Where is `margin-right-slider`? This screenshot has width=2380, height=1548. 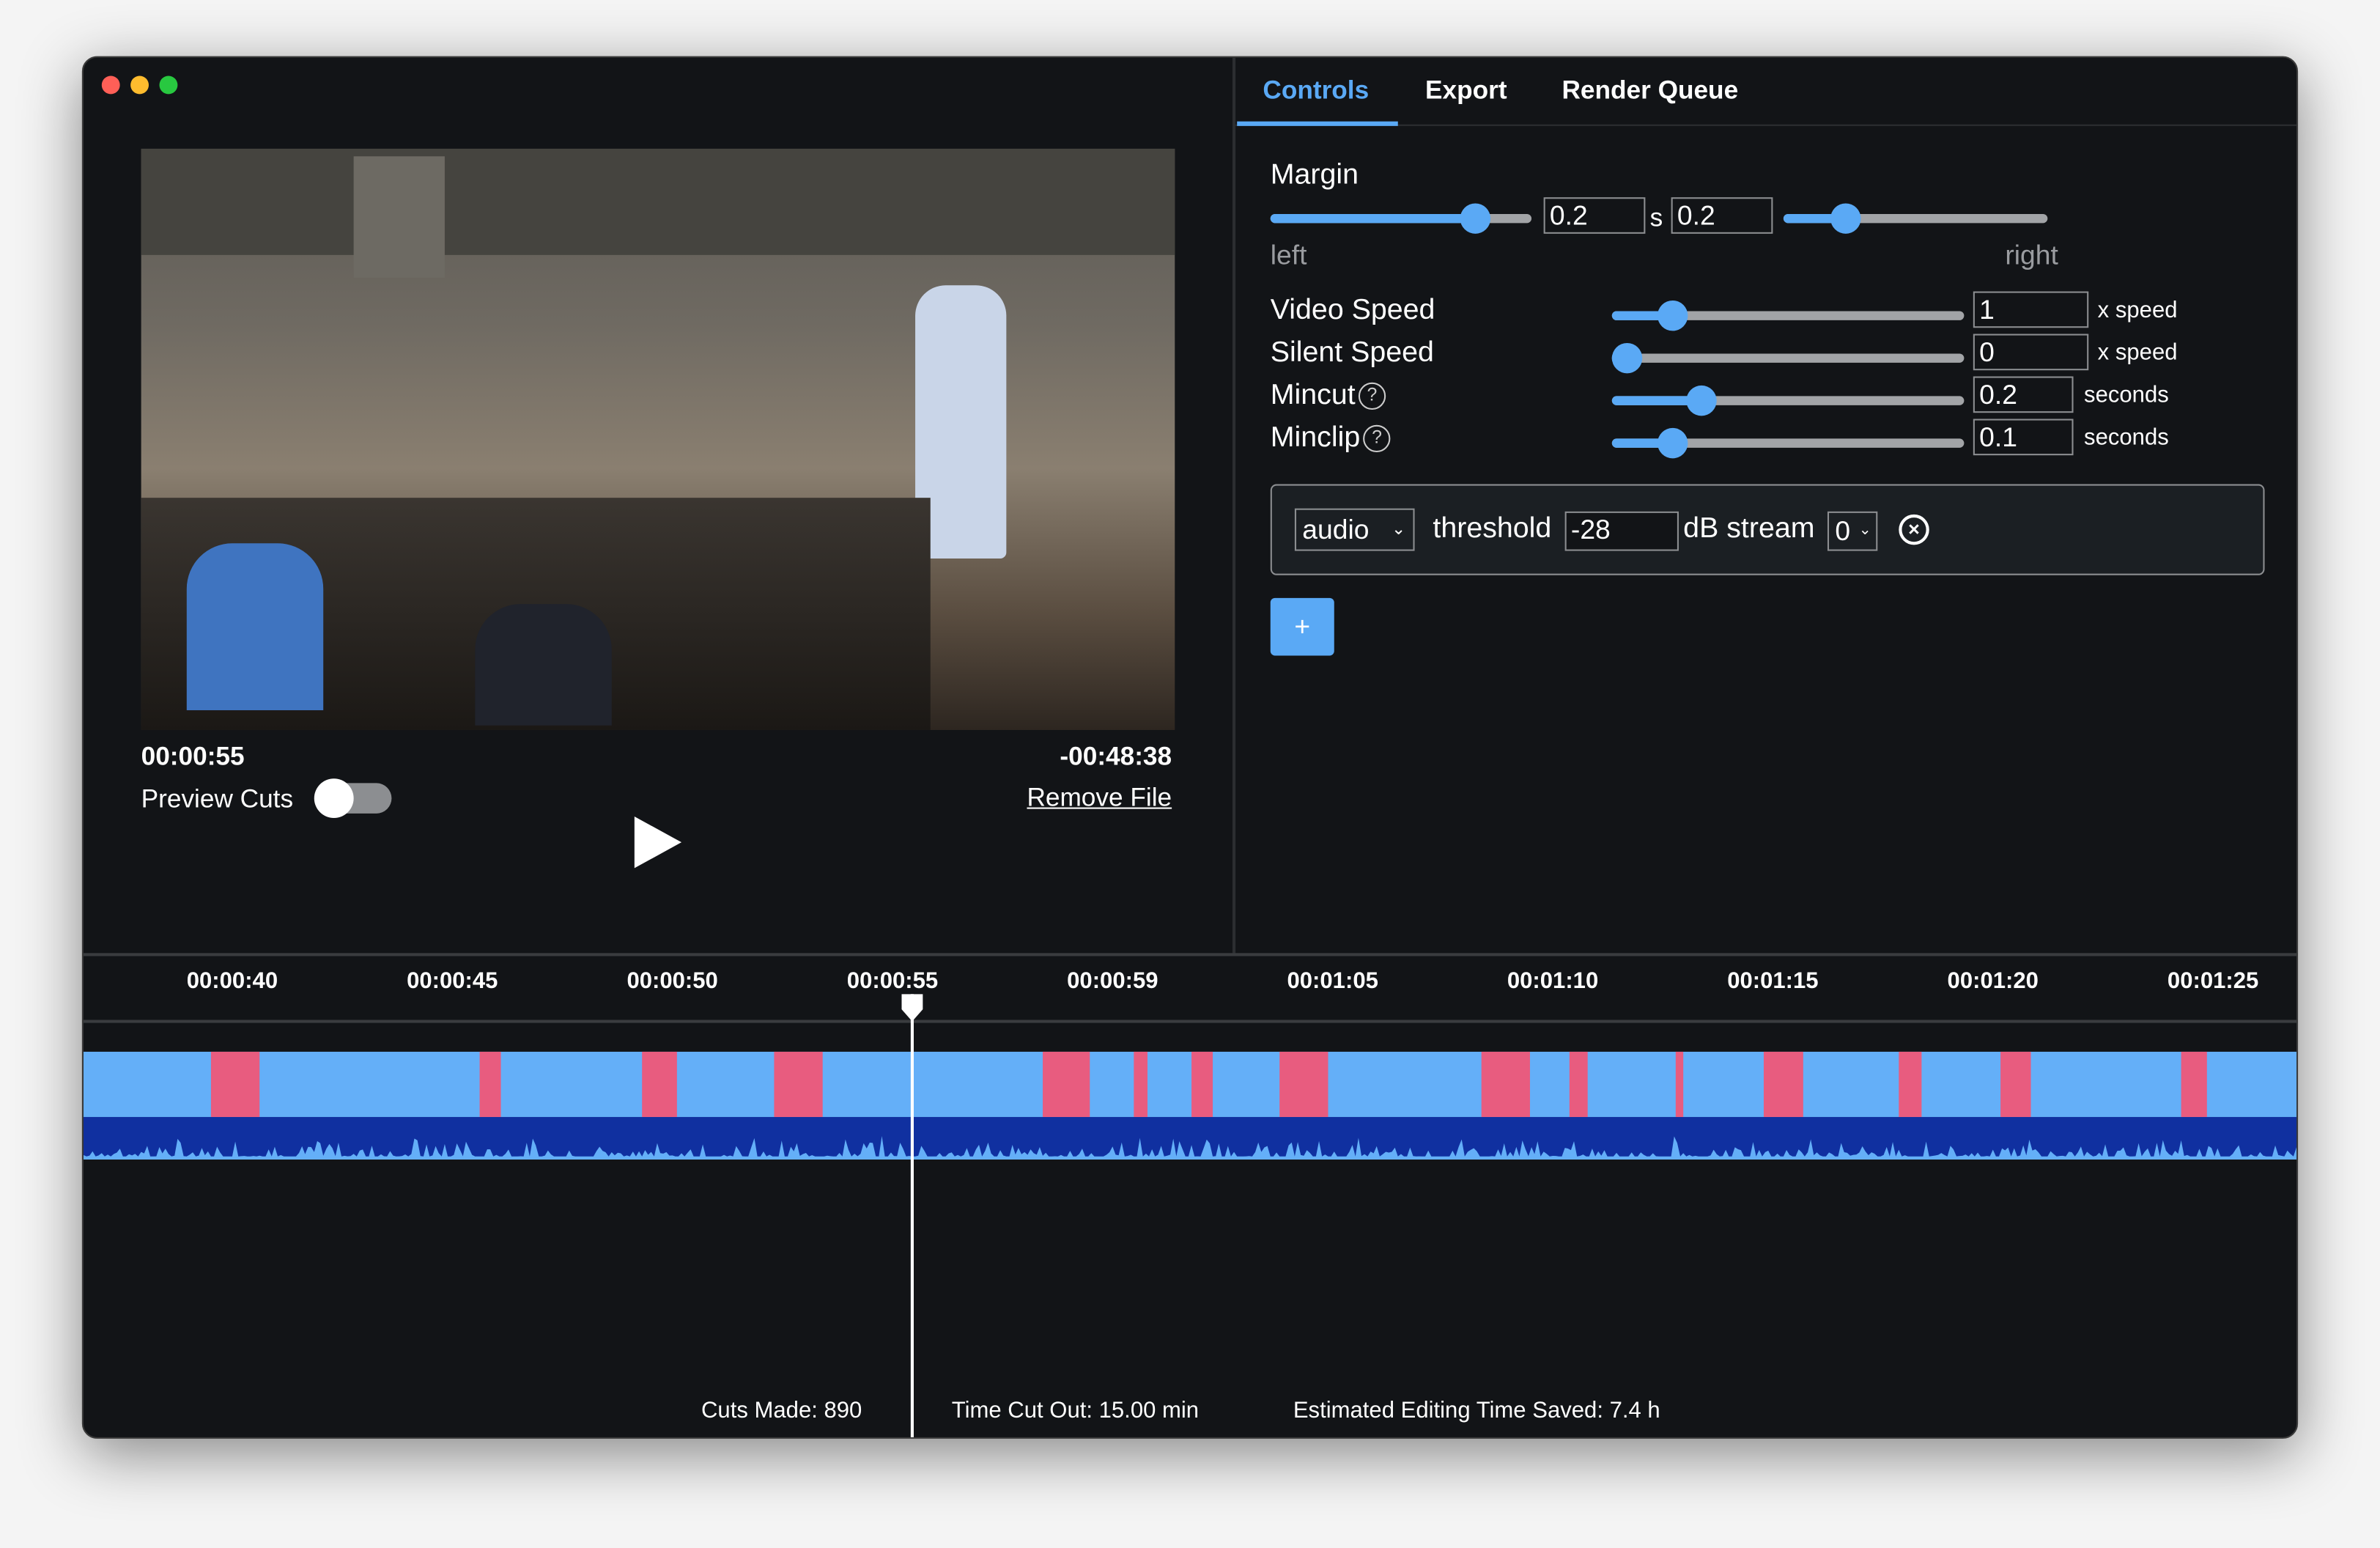
margin-right-slider is located at coordinates (1915, 218).